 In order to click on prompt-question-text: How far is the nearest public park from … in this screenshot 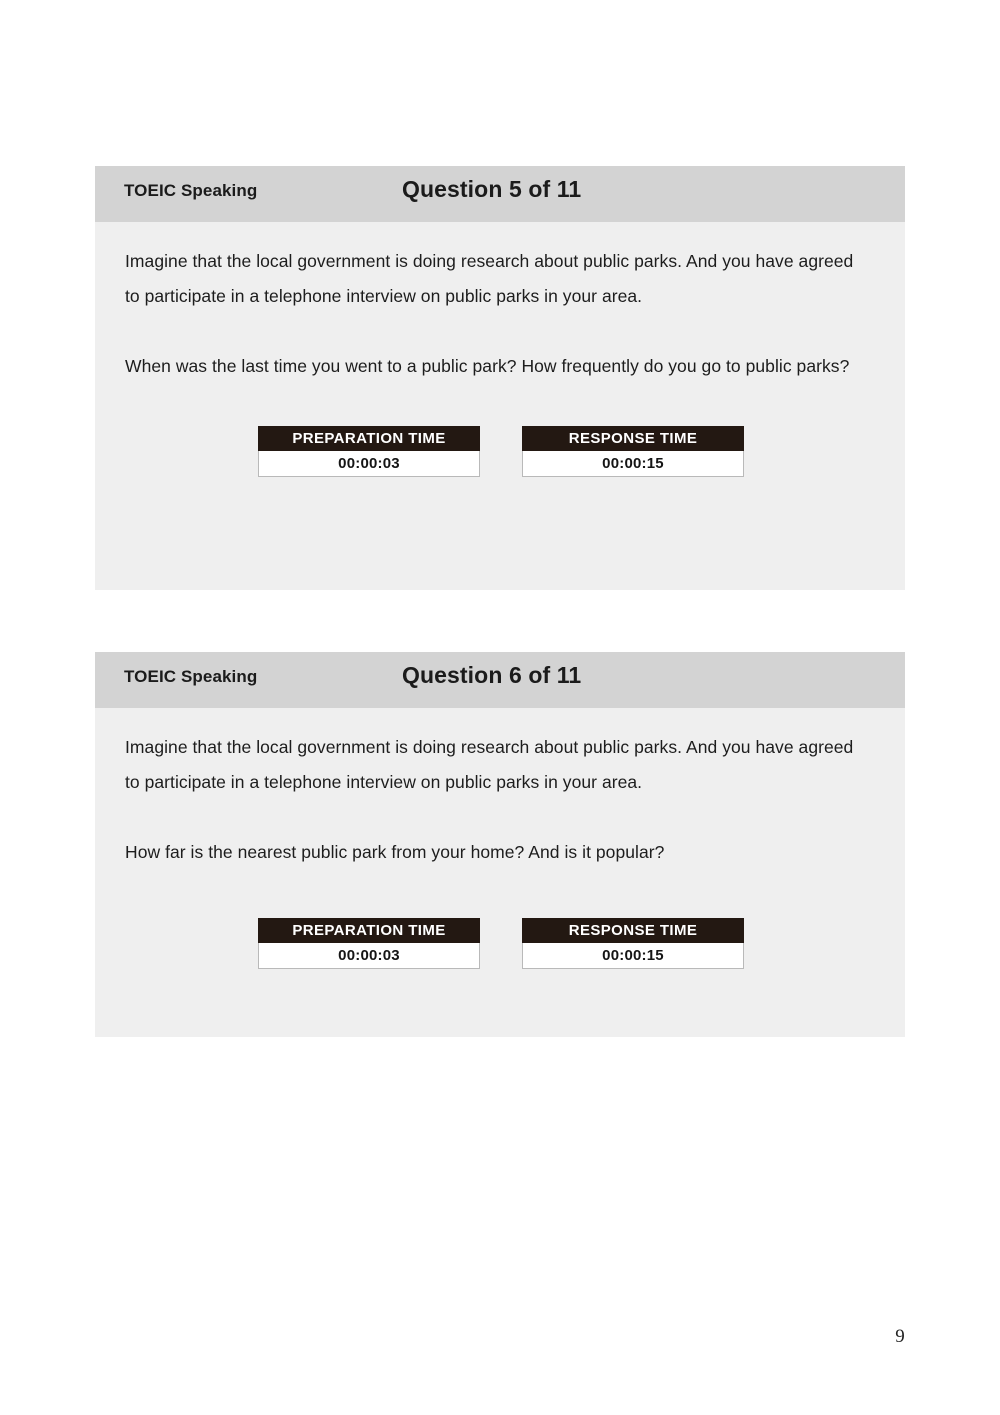, I will do `click(395, 852)`.